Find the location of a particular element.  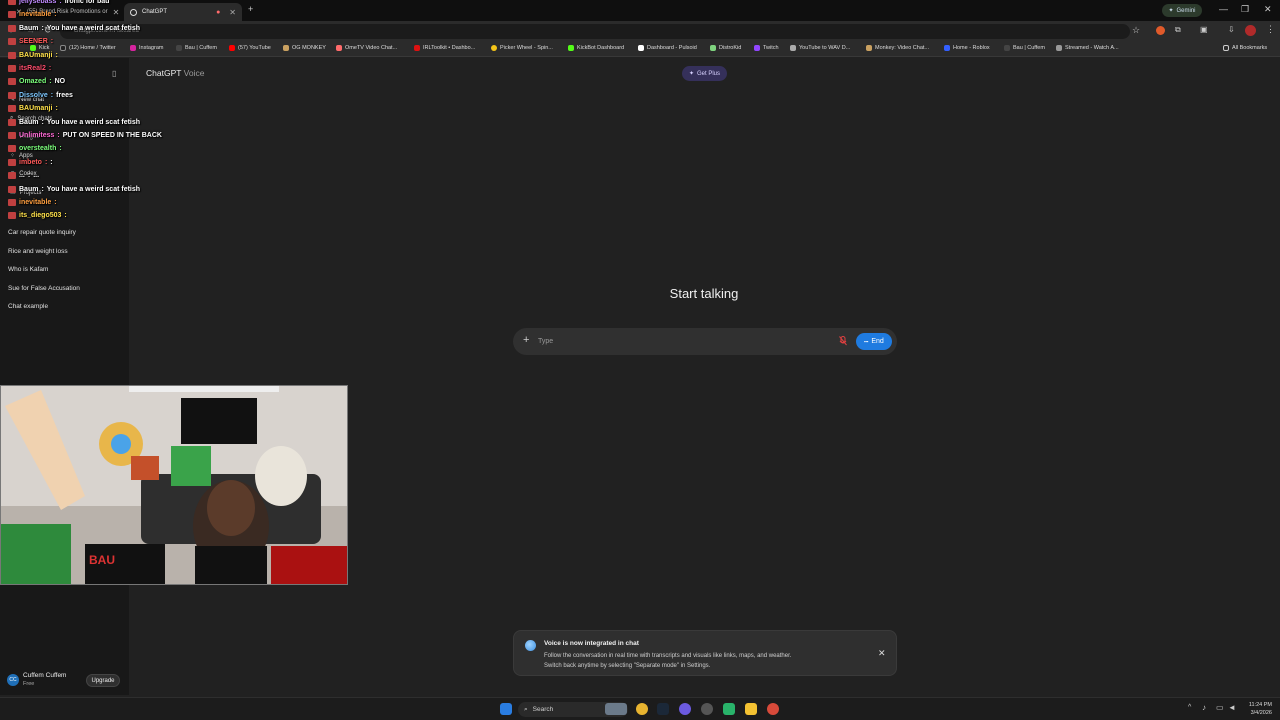

x-icon is located at coordinates (63, 48).